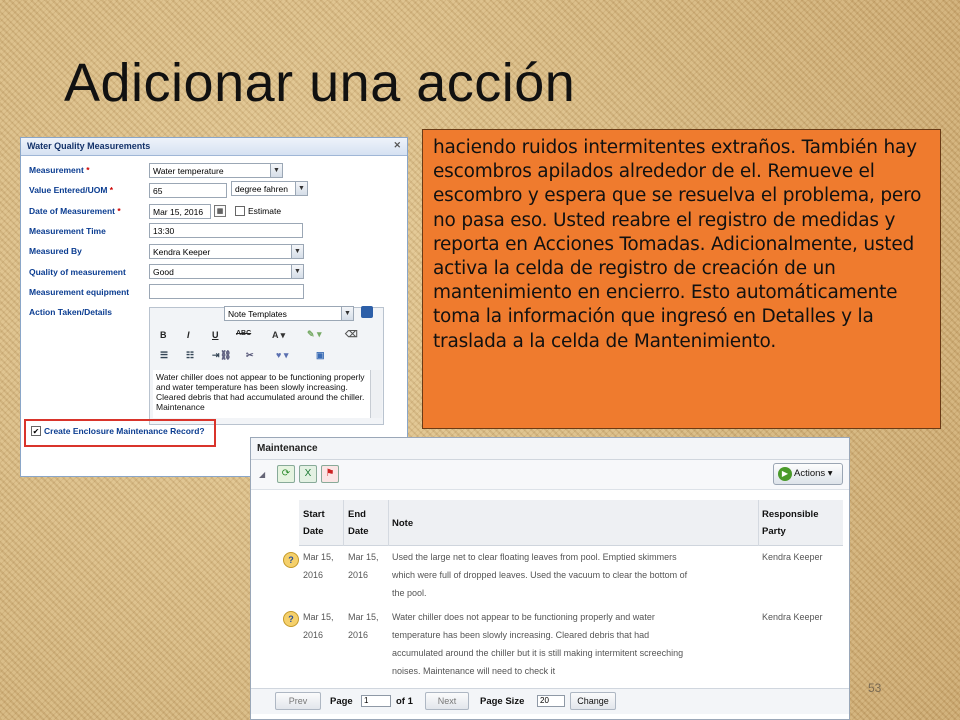 This screenshot has width=960, height=720. I want to click on arrow-right-icon: ▶, so click(785, 474).